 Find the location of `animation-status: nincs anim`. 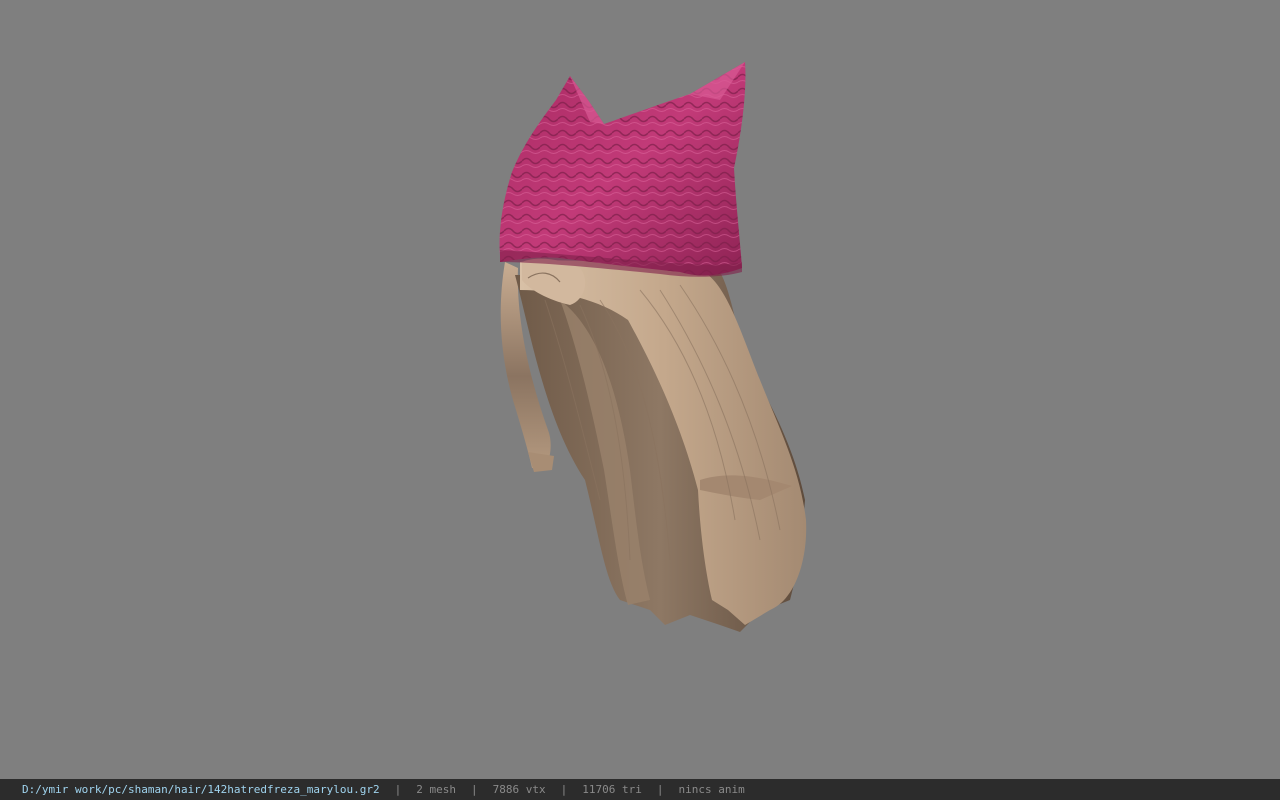

animation-status: nincs anim is located at coordinates (711, 789).